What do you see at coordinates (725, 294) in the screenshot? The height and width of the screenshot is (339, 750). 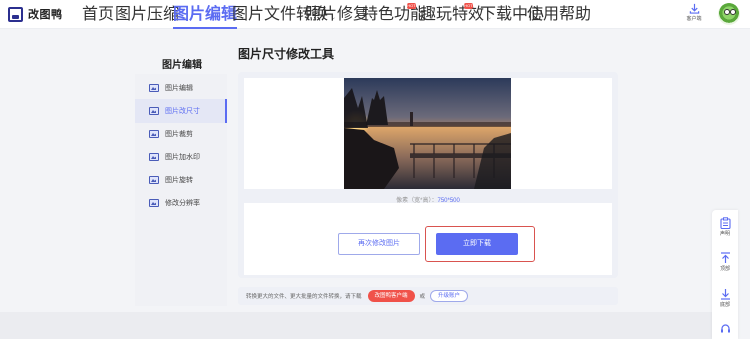 I see `scroll-bottom-icon` at bounding box center [725, 294].